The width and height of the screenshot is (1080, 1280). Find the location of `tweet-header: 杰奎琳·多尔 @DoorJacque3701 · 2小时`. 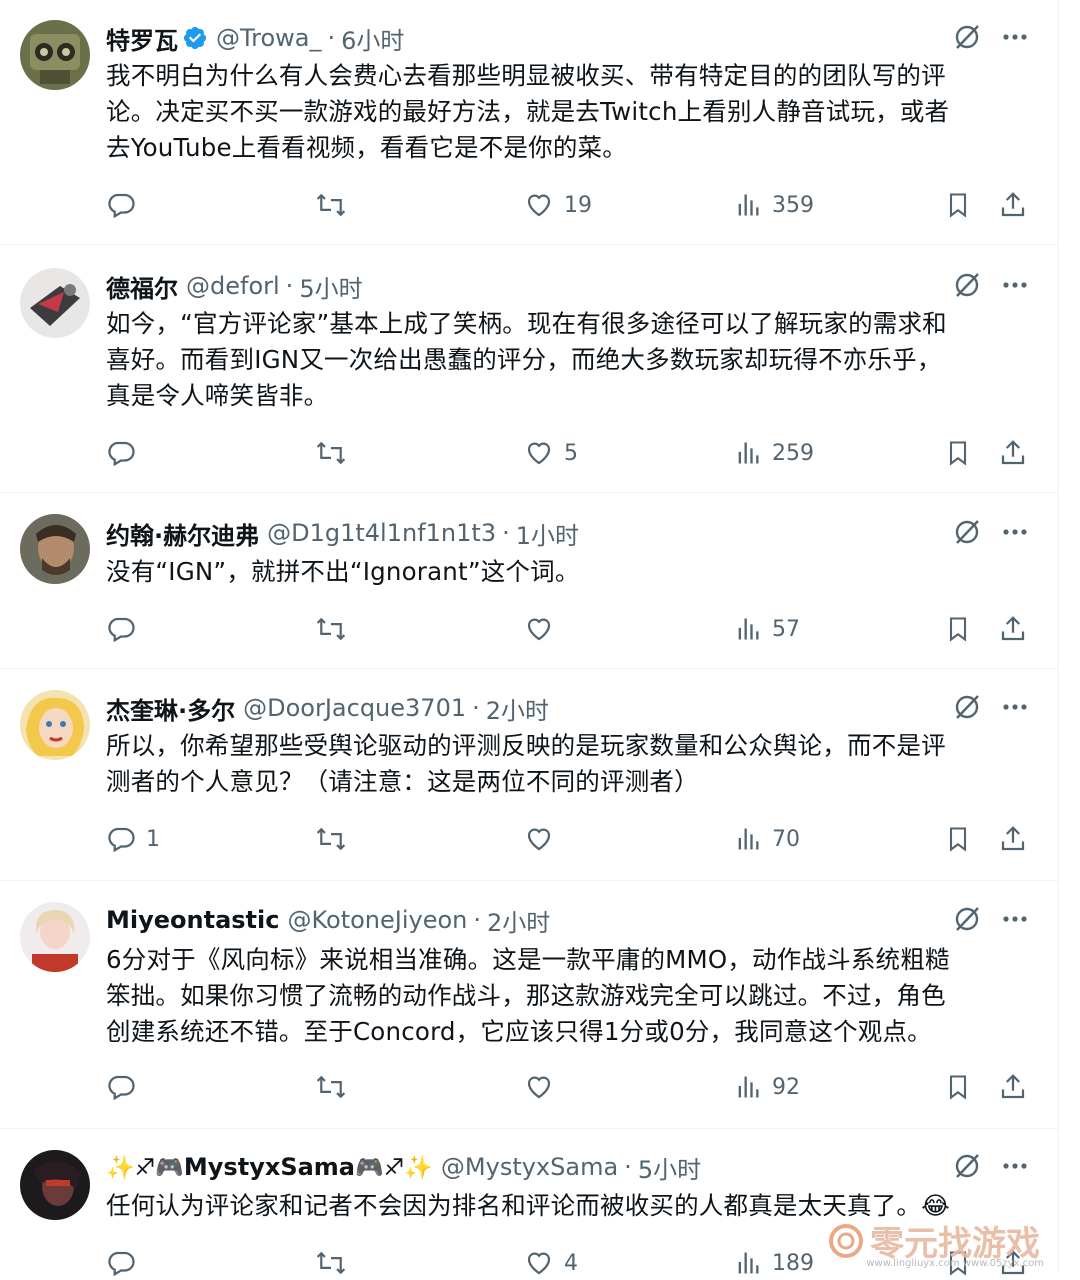

tweet-header: 杰奎琳·多尔 @DoorJacque3701 · 2小时 is located at coordinates (327, 708).